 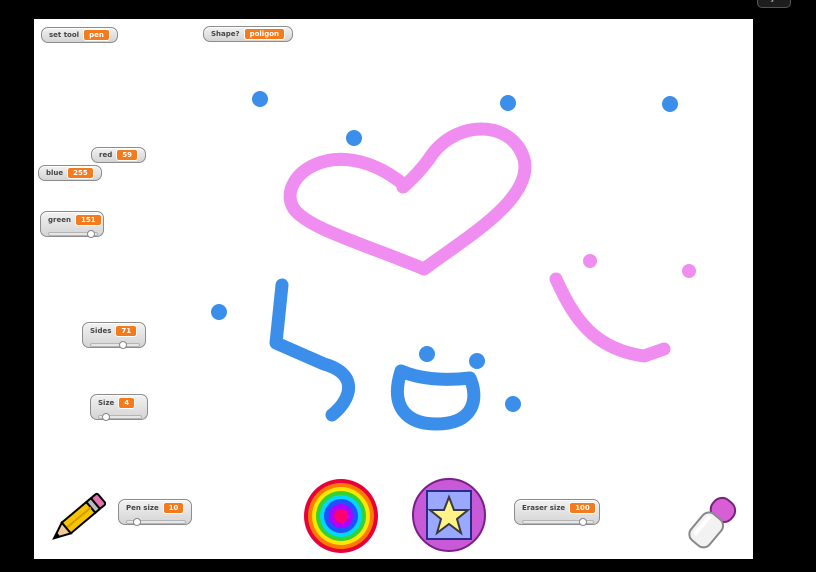 I want to click on red-monitor-value: 59, so click(x=127, y=155).